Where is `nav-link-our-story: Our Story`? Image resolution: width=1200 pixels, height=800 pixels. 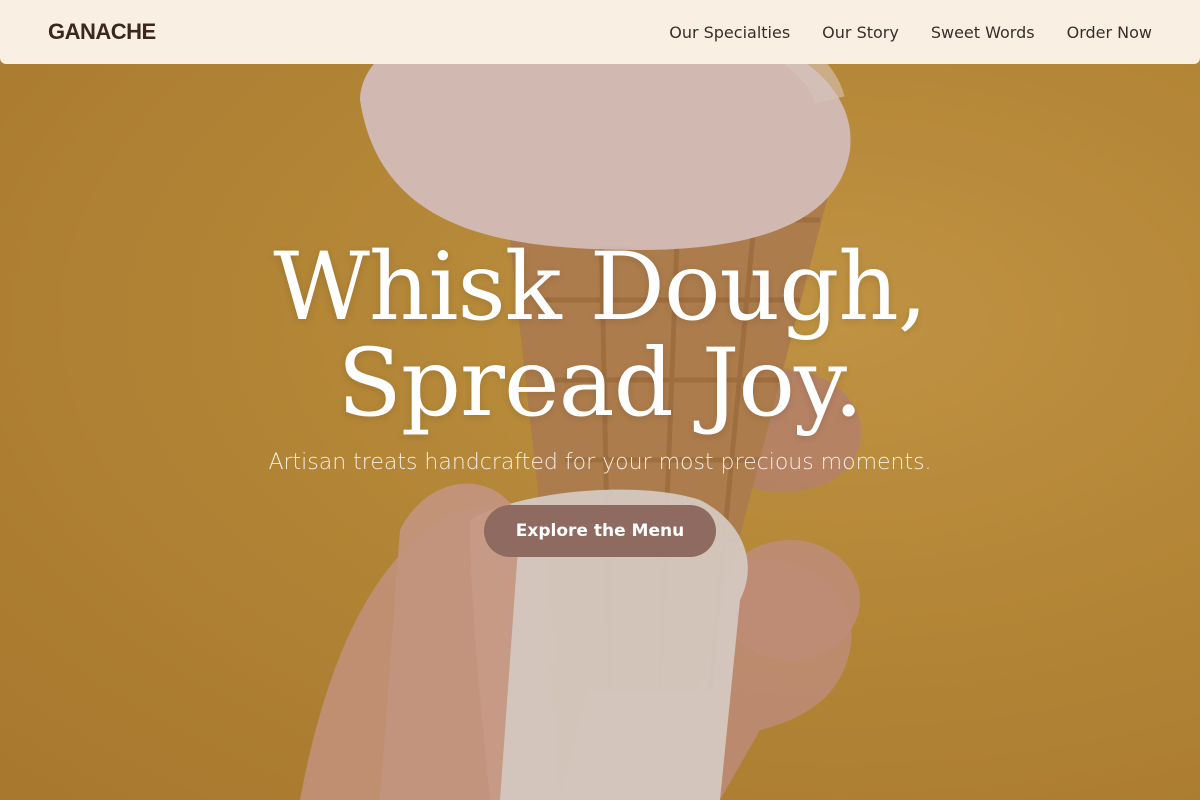
nav-link-our-story: Our Story is located at coordinates (860, 32).